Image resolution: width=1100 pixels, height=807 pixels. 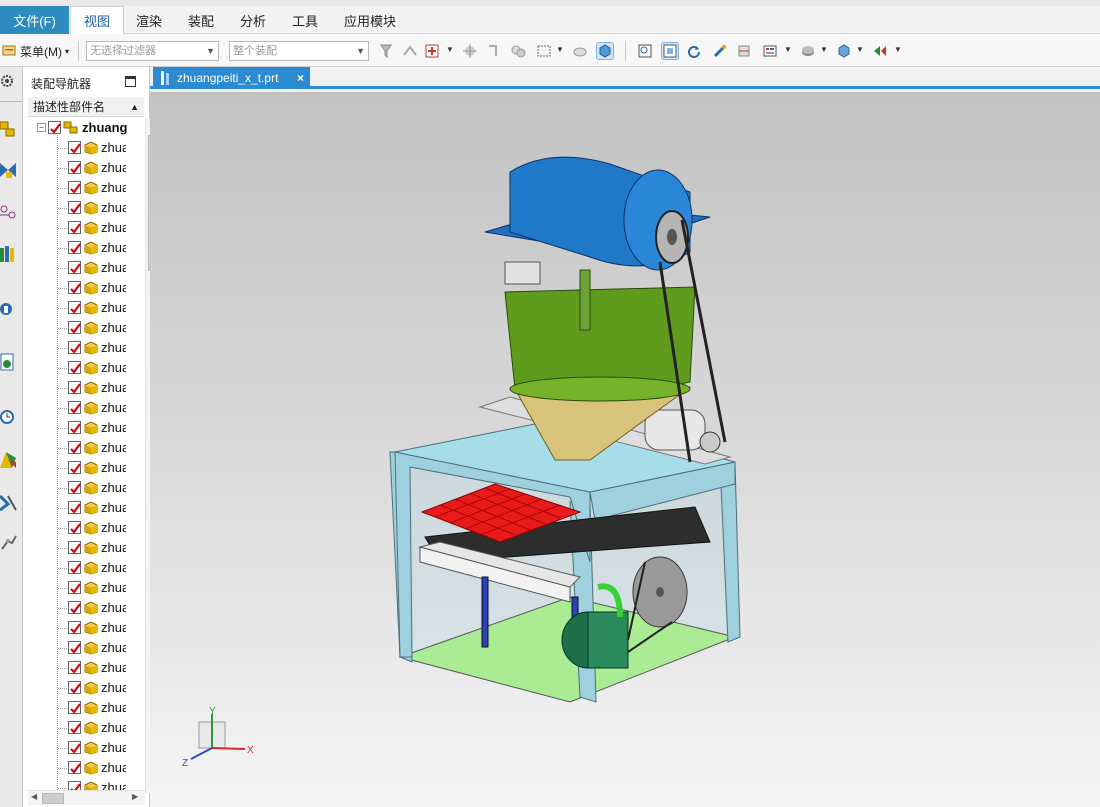 What do you see at coordinates (694, 51) in the screenshot?
I see `rotate-icon` at bounding box center [694, 51].